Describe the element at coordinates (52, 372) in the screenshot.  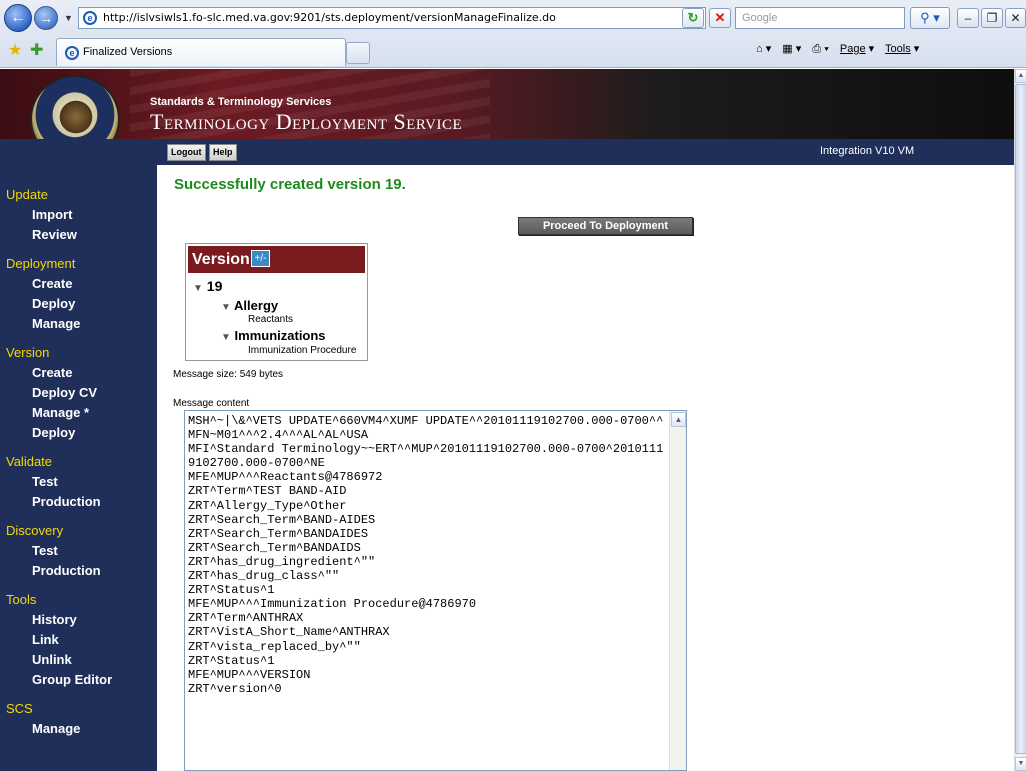
I see `sidebar-item-version-create: Create` at that location.